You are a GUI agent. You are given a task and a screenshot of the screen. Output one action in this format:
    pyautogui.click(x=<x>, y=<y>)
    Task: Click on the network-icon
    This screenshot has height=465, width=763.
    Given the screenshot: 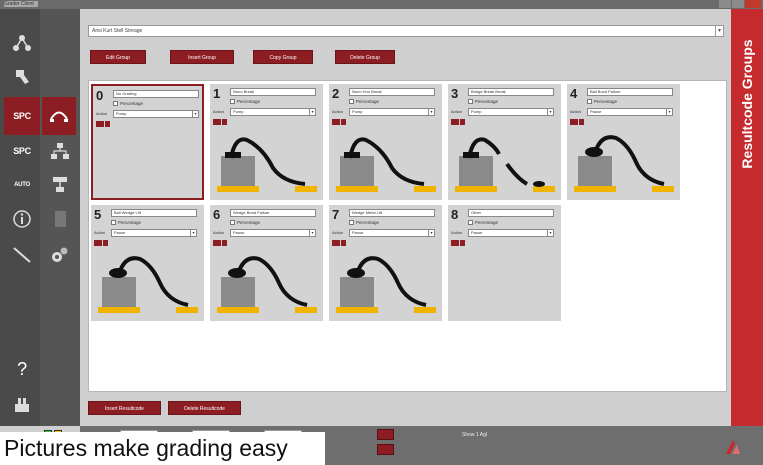 What is the action you would take?
    pyautogui.click(x=60, y=151)
    